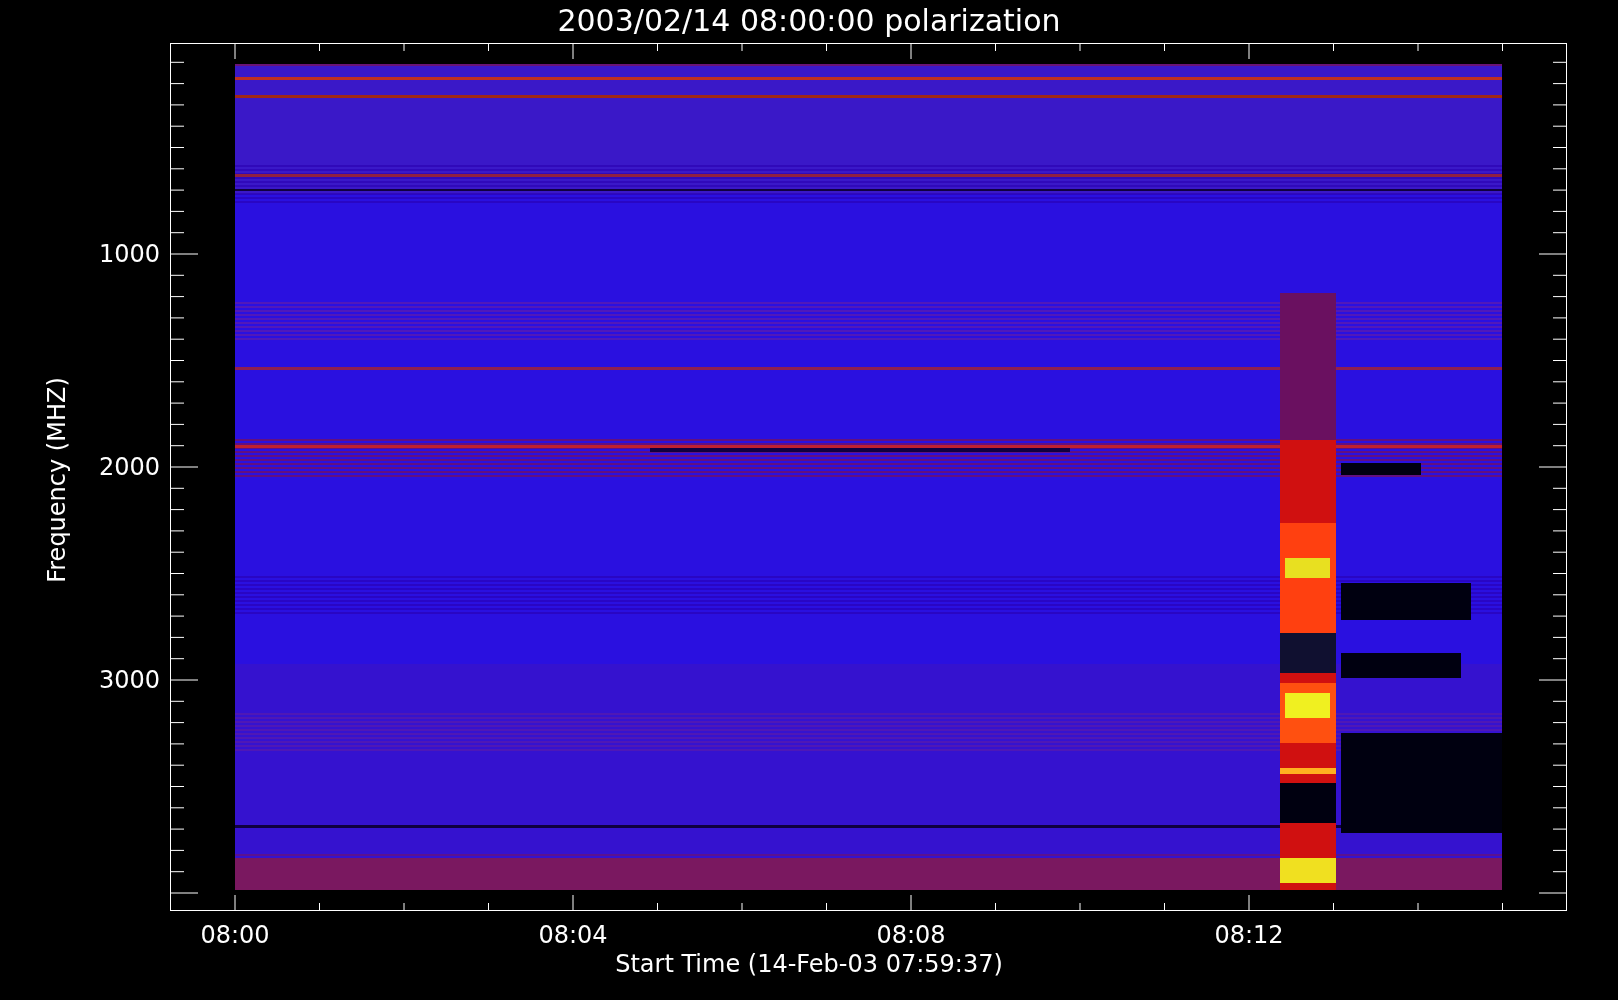 This screenshot has width=1618, height=1000. What do you see at coordinates (57, 480) in the screenshot?
I see `axis-label: Frequency (MHZ)` at bounding box center [57, 480].